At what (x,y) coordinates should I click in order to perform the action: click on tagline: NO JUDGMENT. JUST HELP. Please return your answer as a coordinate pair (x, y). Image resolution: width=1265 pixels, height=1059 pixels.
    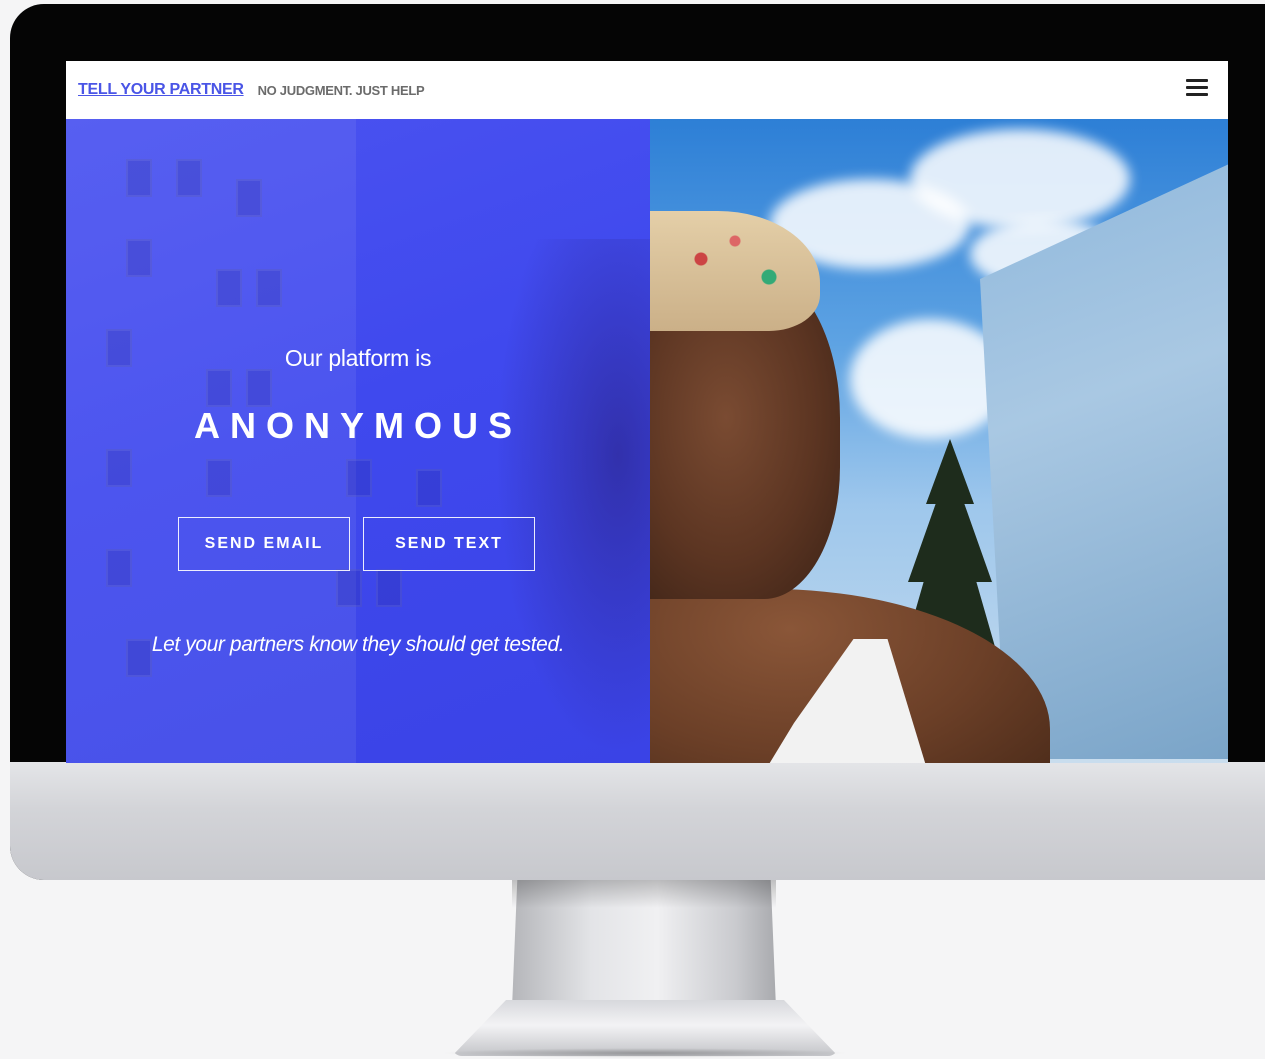
    Looking at the image, I should click on (341, 90).